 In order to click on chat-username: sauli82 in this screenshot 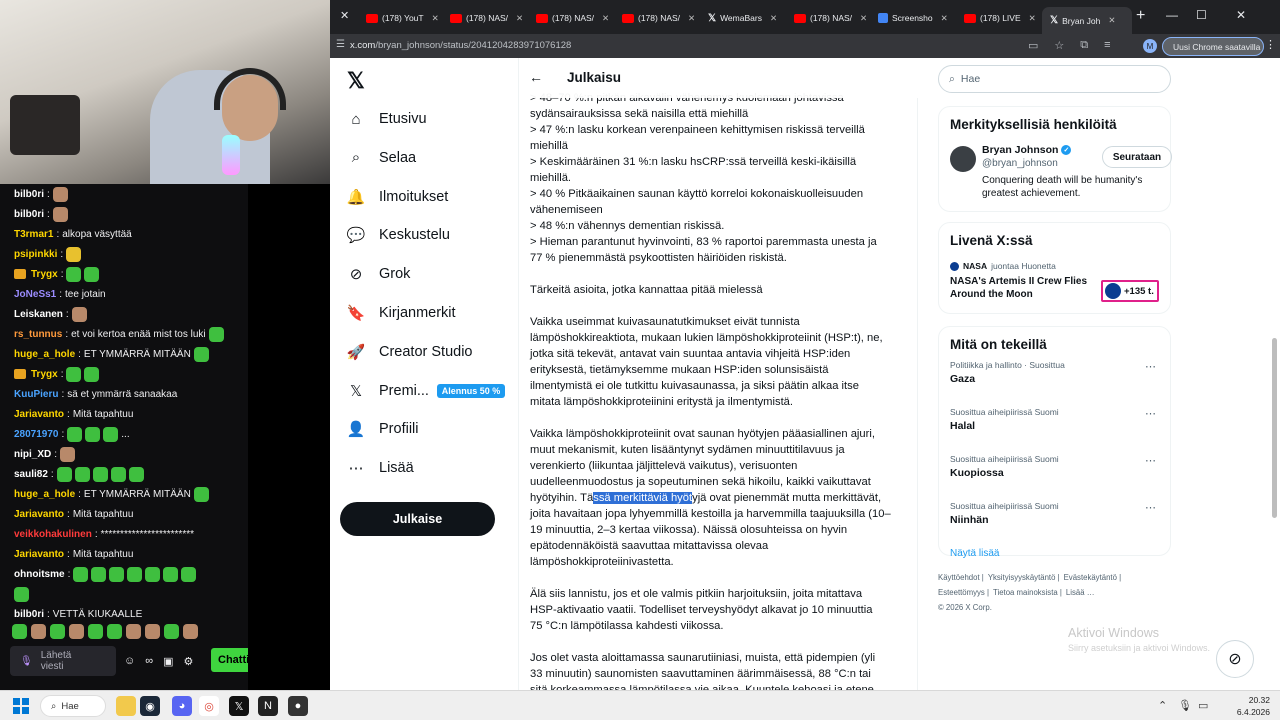, I will do `click(31, 474)`.